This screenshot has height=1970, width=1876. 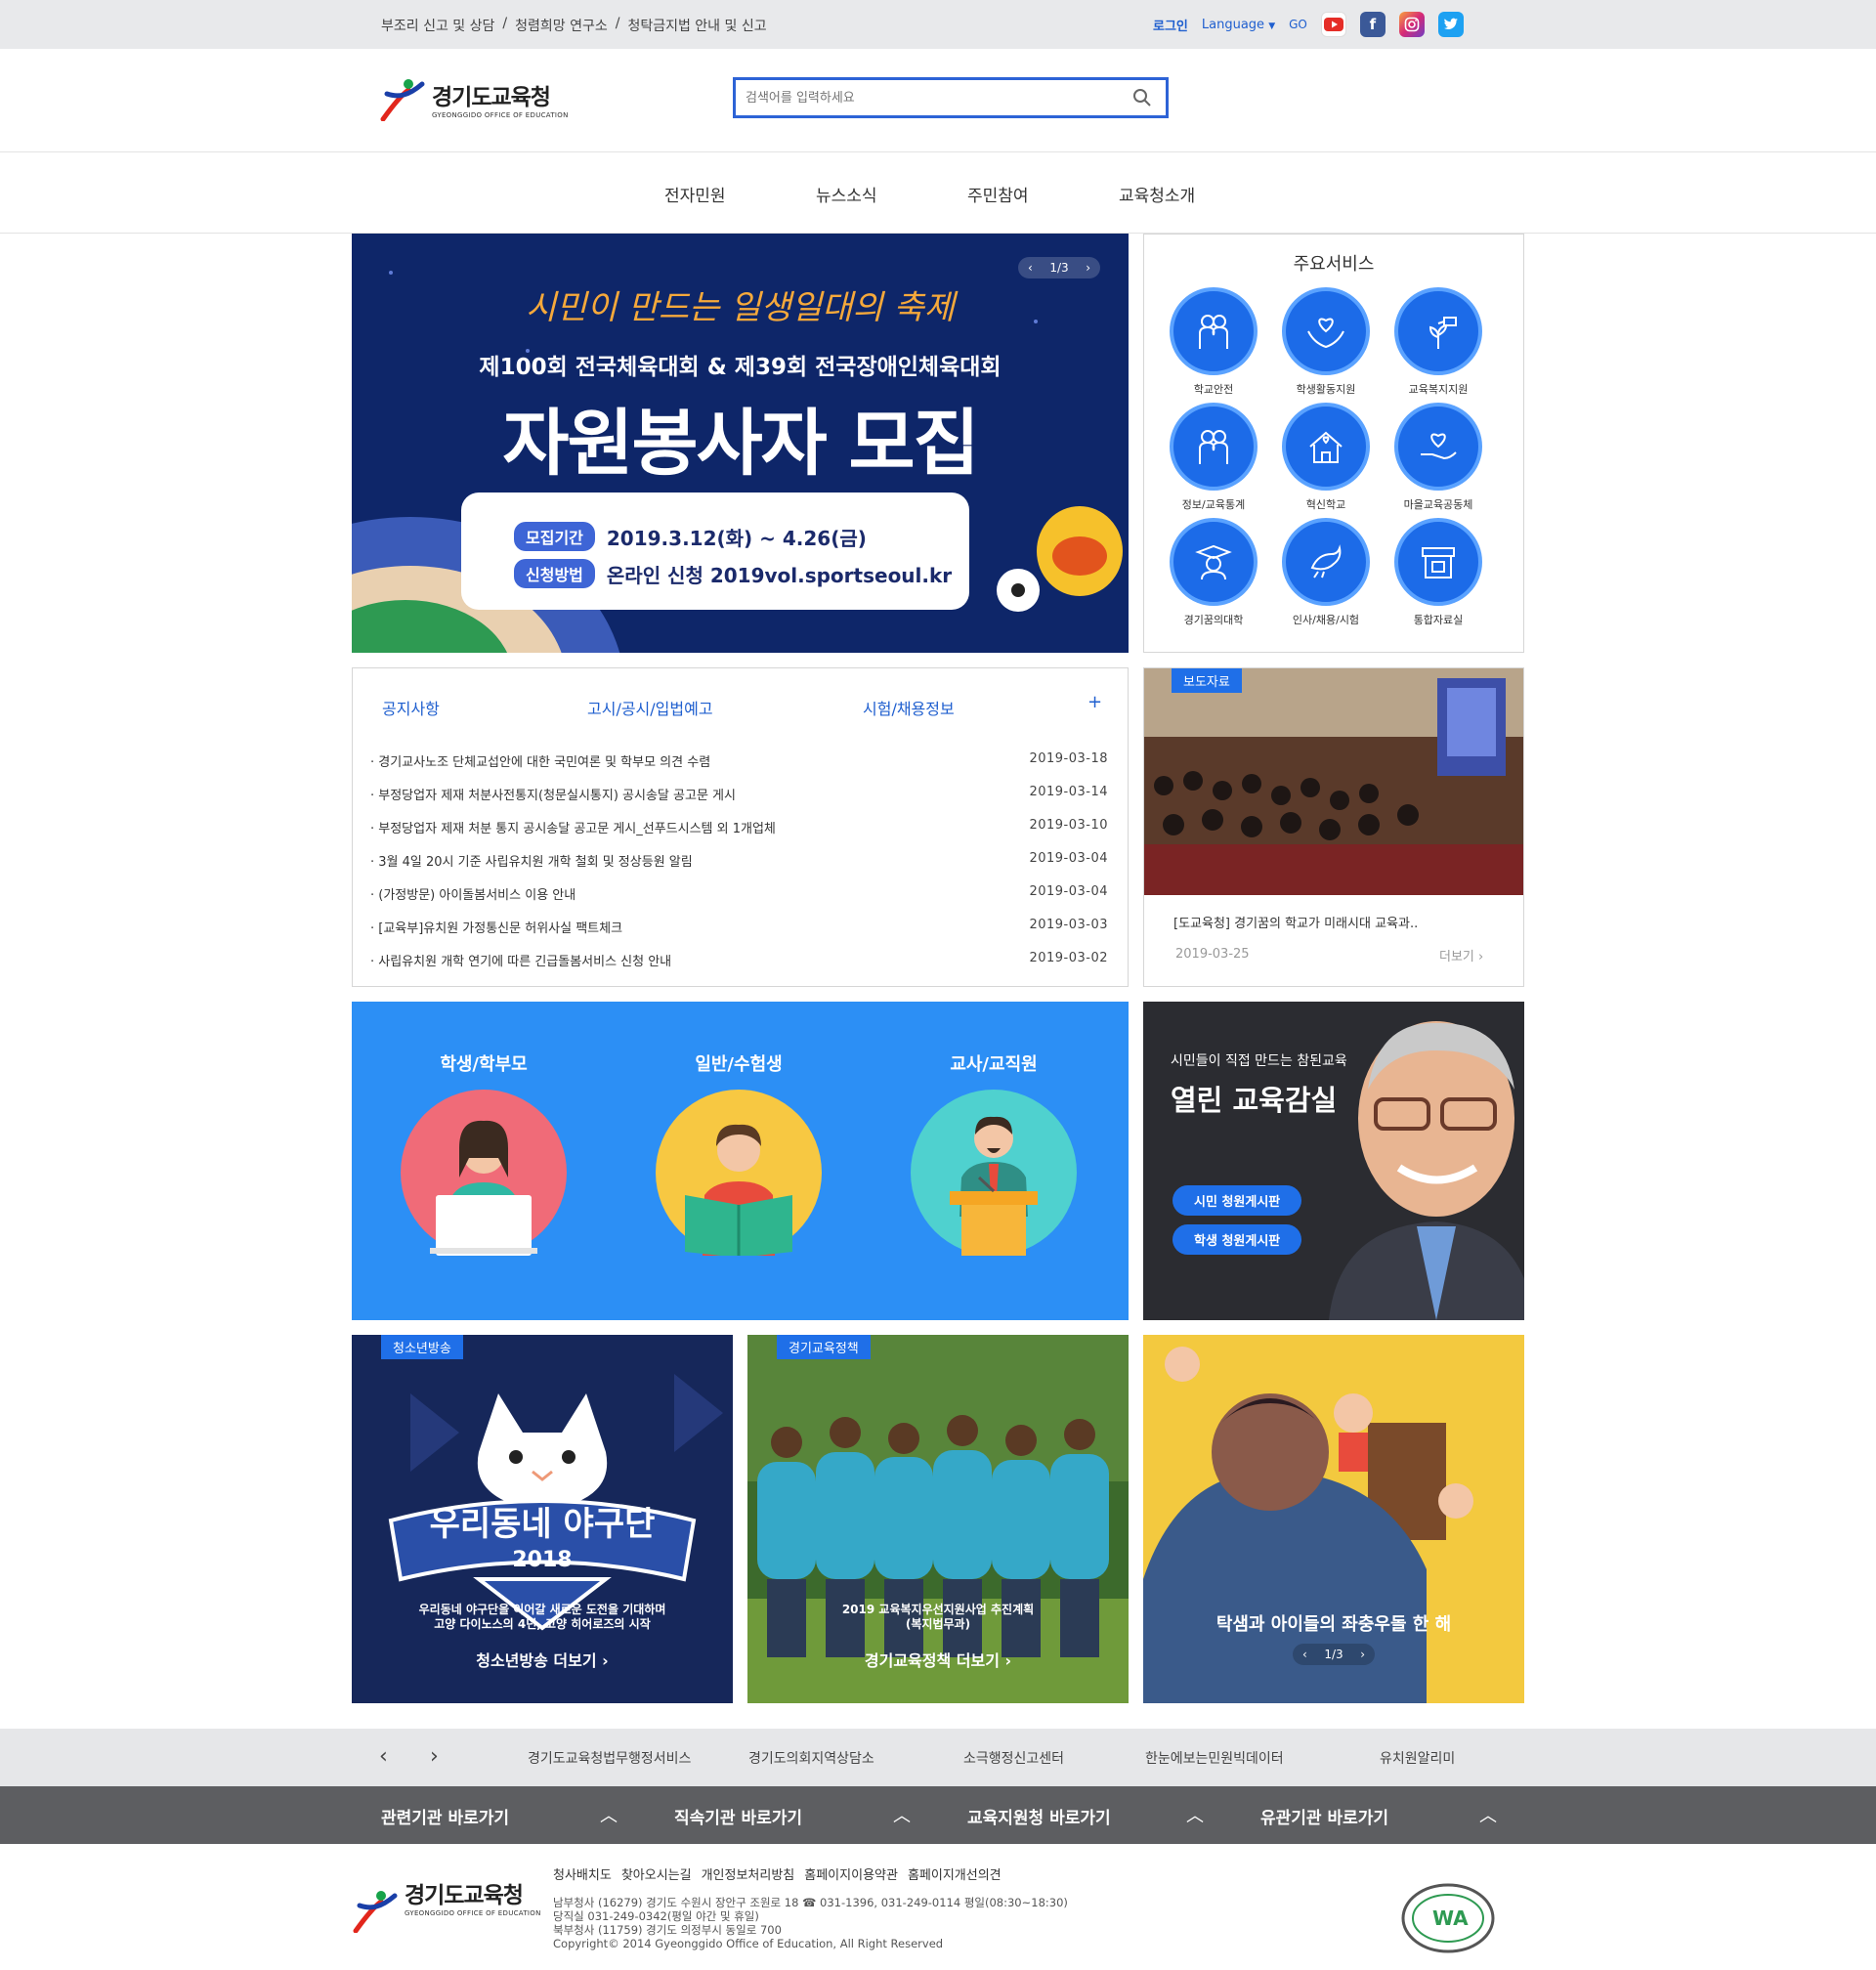 What do you see at coordinates (1170, 25) in the screenshot?
I see `login-link: 로그인` at bounding box center [1170, 25].